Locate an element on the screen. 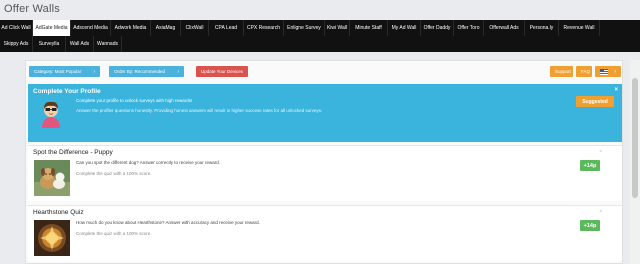 The image size is (640, 264). tab-enligne-survey: Enligne Survey is located at coordinates (304, 28).